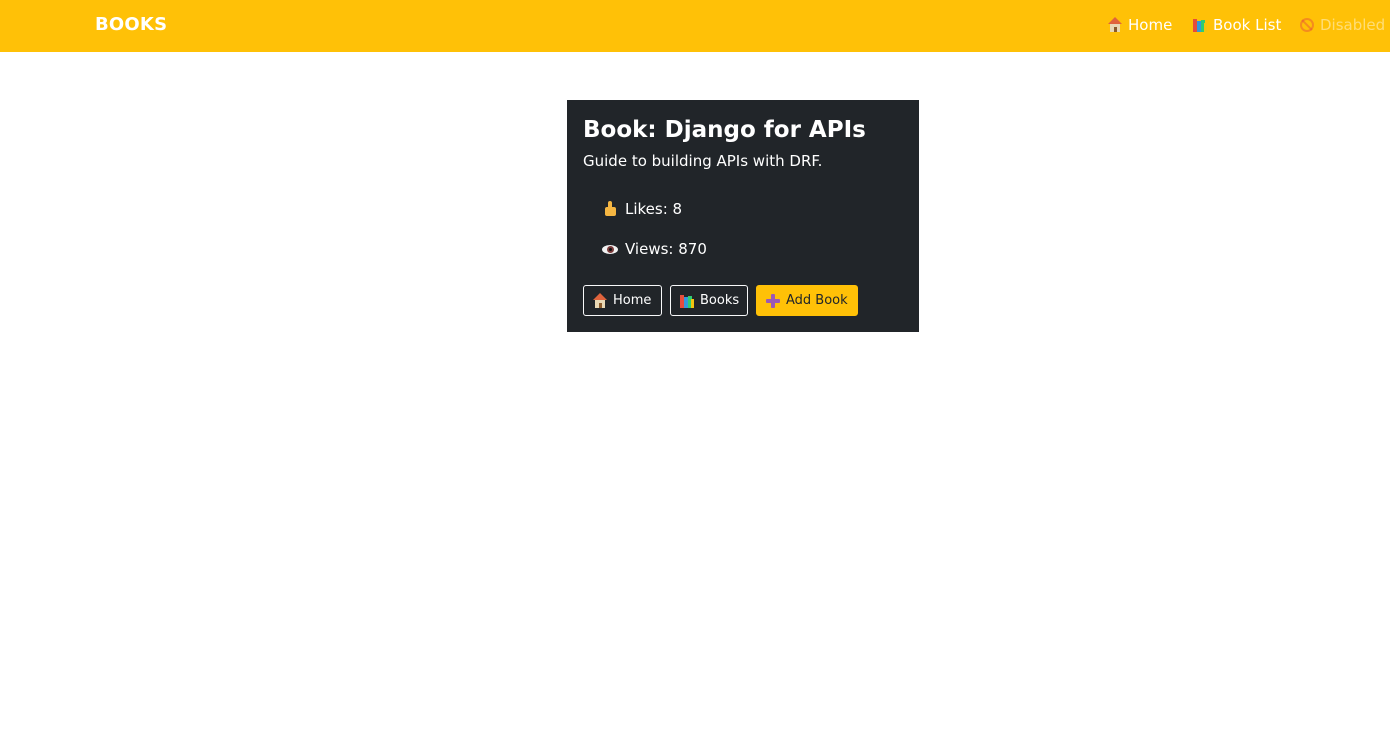 The width and height of the screenshot is (1390, 742). I want to click on nav-link-label: Home, so click(1150, 25).